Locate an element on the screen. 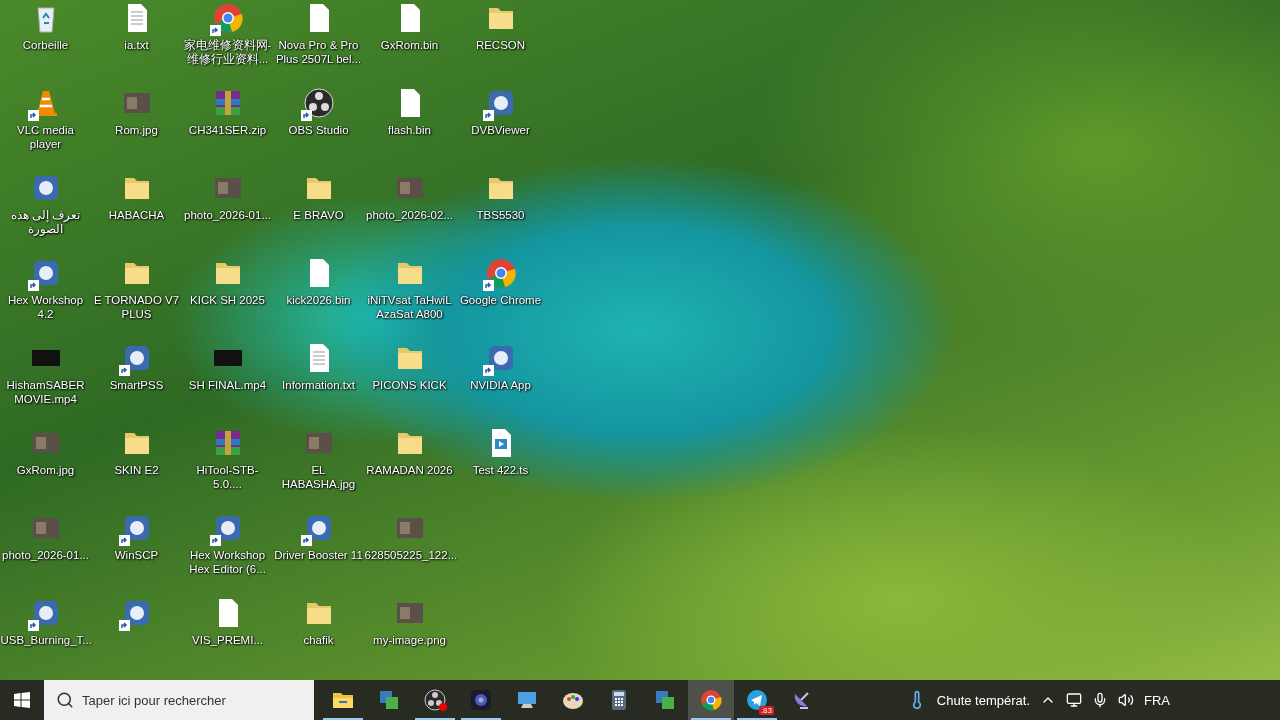 The height and width of the screenshot is (720, 1280). icon-label: kick2026.bin is located at coordinates (318, 300).